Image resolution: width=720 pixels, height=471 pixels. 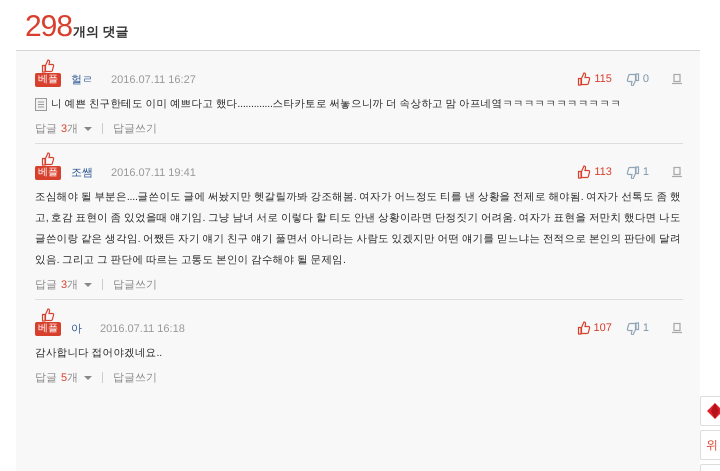 I want to click on gem-button, so click(x=710, y=411).